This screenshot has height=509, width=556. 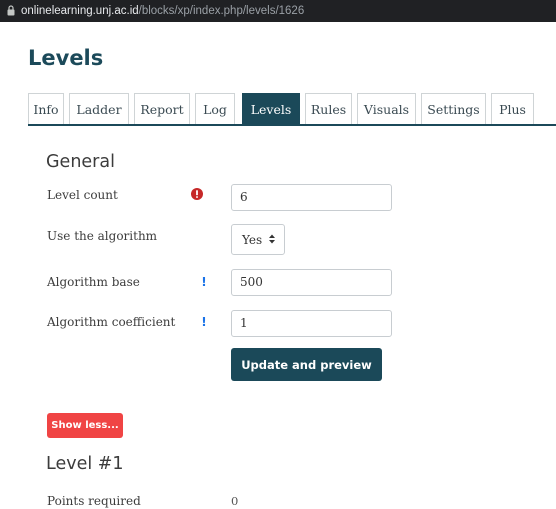 I want to click on url-path: /blocks/xp/index.php/levels/1626, so click(x=221, y=11).